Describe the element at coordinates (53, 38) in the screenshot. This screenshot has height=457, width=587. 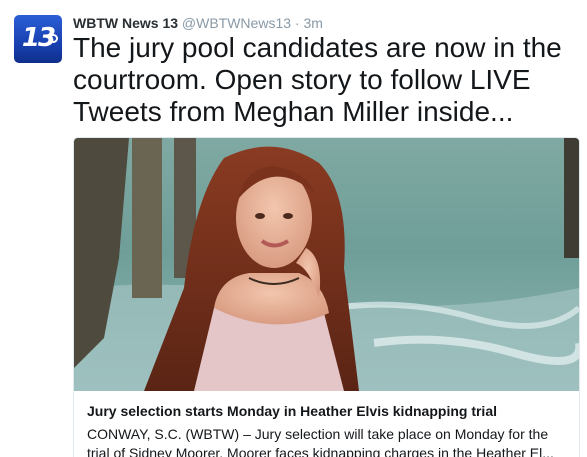
I see `avatar-logo-eye-icon` at that location.